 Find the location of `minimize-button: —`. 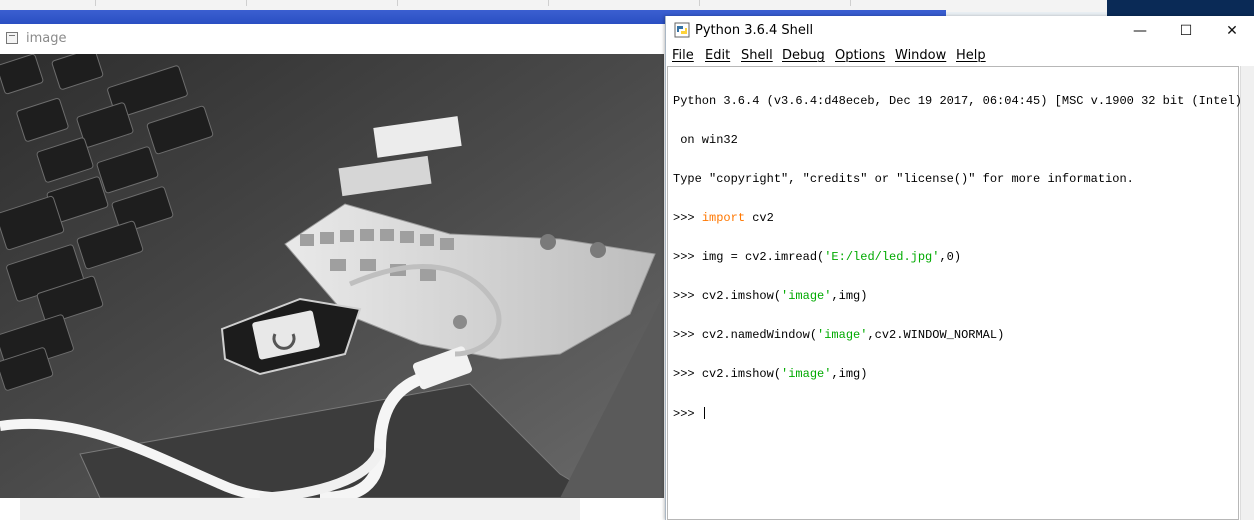

minimize-button: — is located at coordinates (1140, 31).